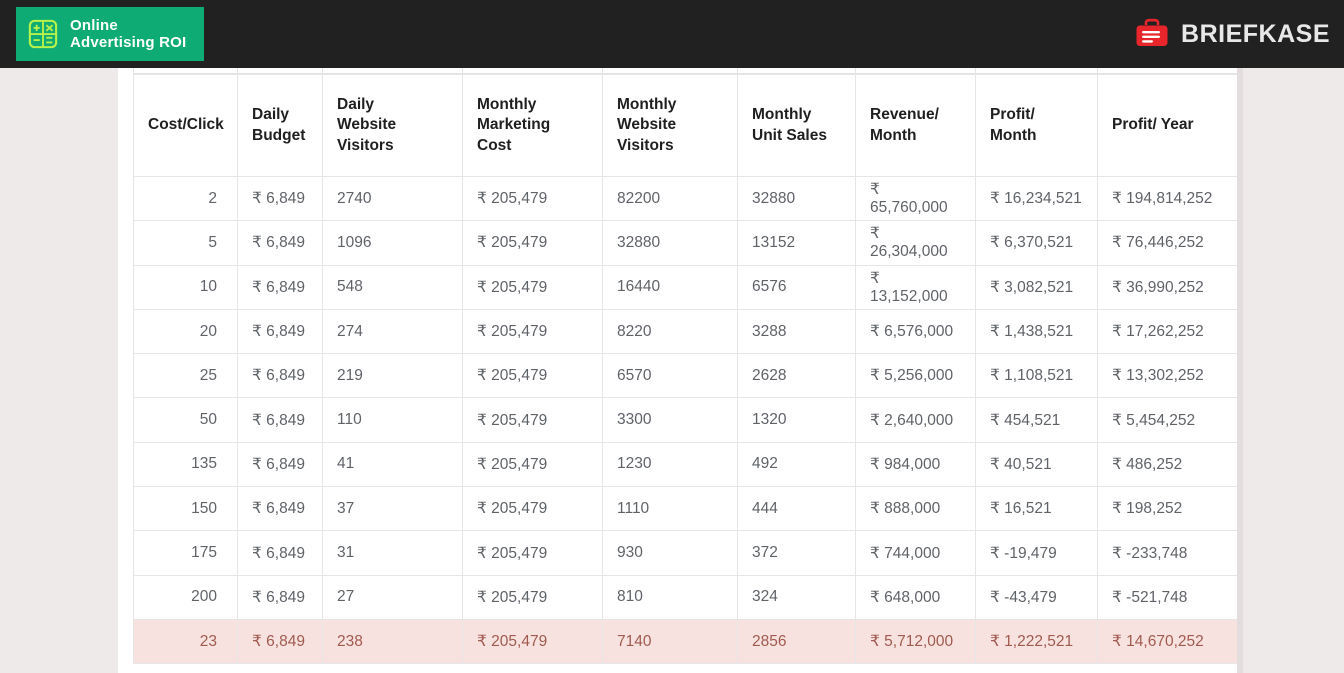  Describe the element at coordinates (1167, 198) in the screenshot. I see `cell-profit_year: ₹ 194,814,252` at that location.